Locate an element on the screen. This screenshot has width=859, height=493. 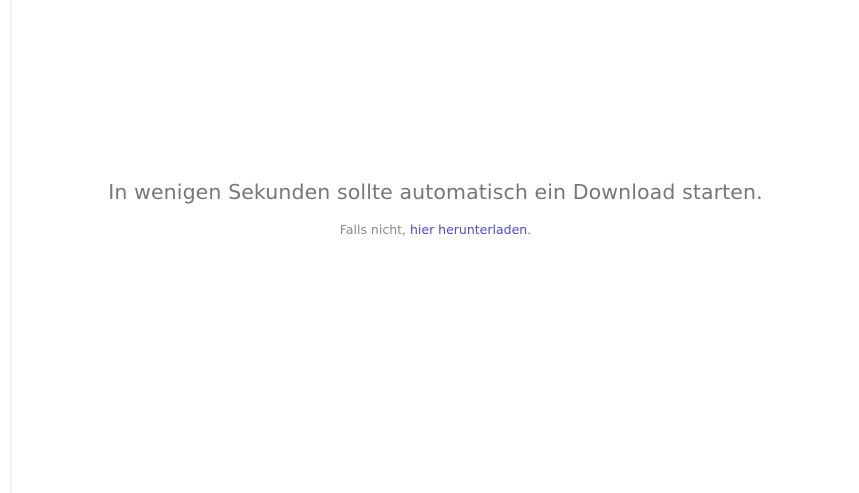
download-link: hier herunterladen is located at coordinates (468, 229).